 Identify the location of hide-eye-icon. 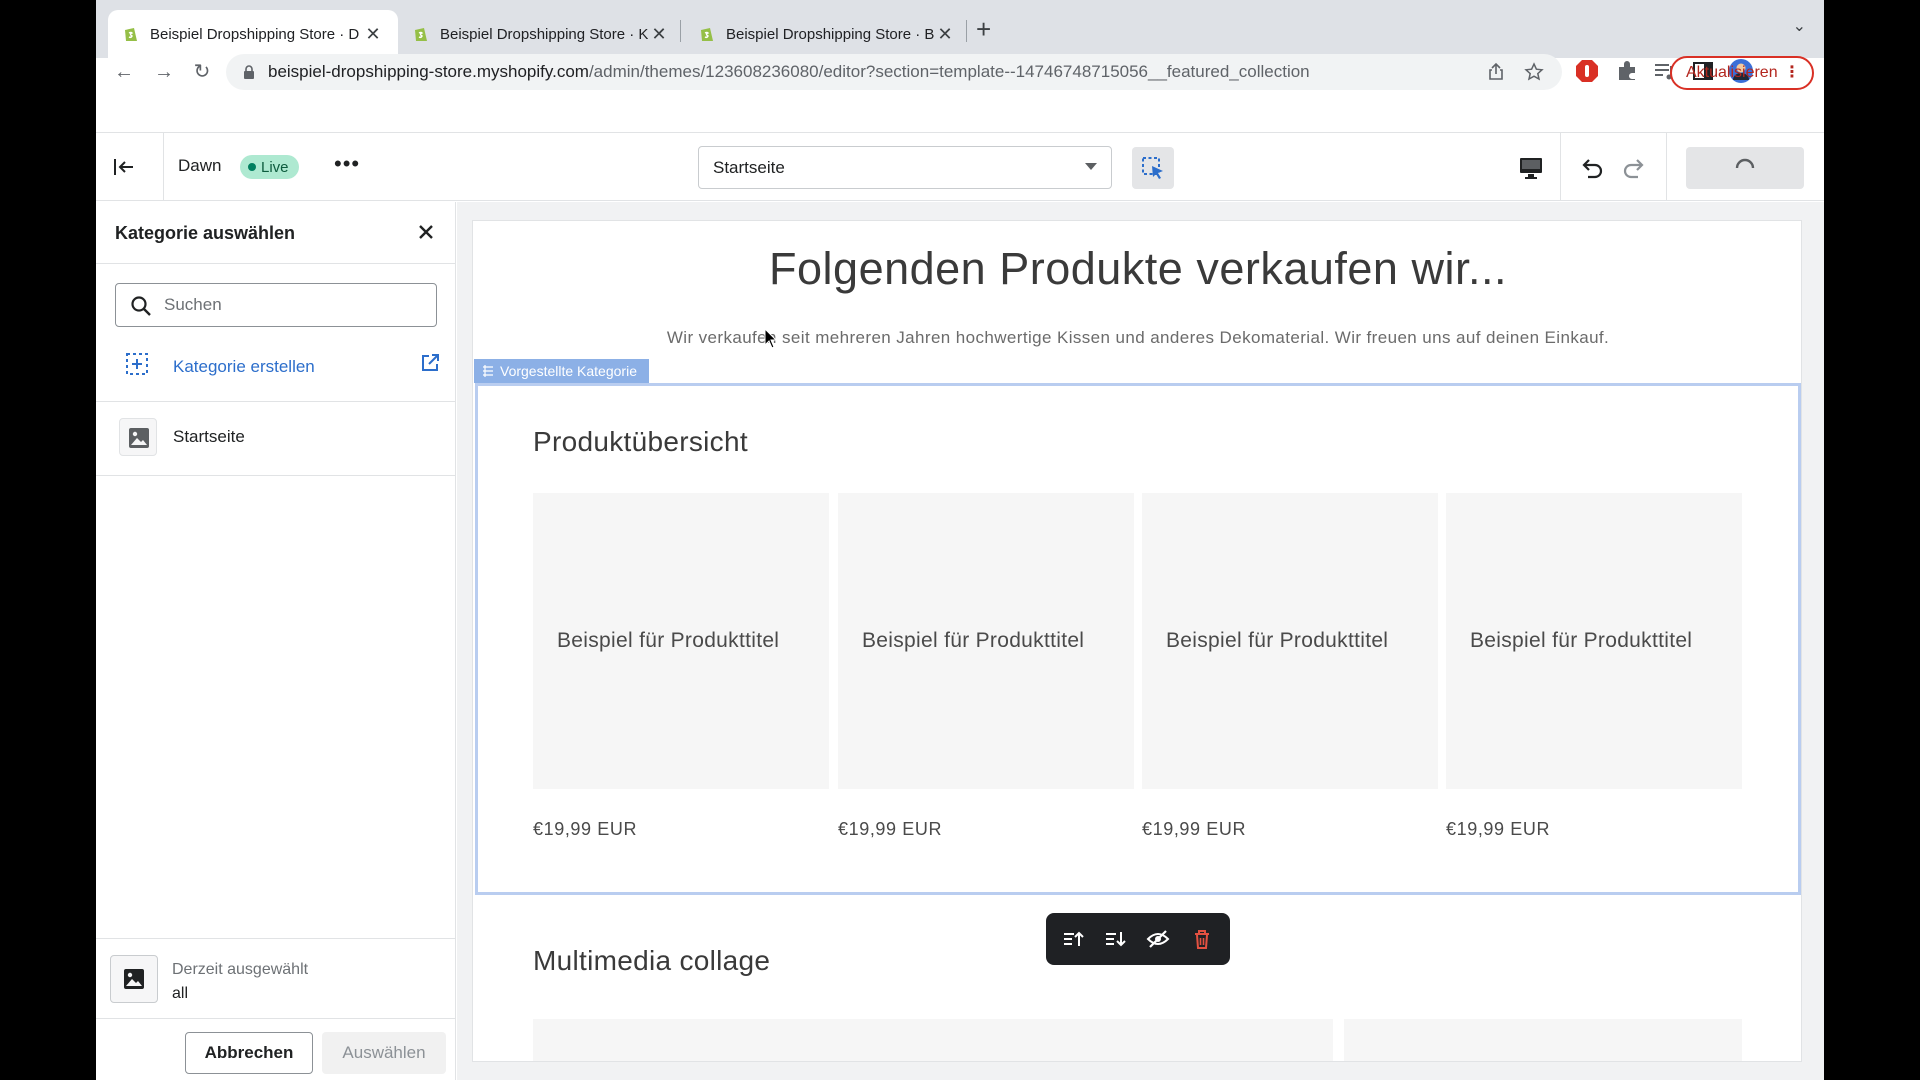
(1158, 939).